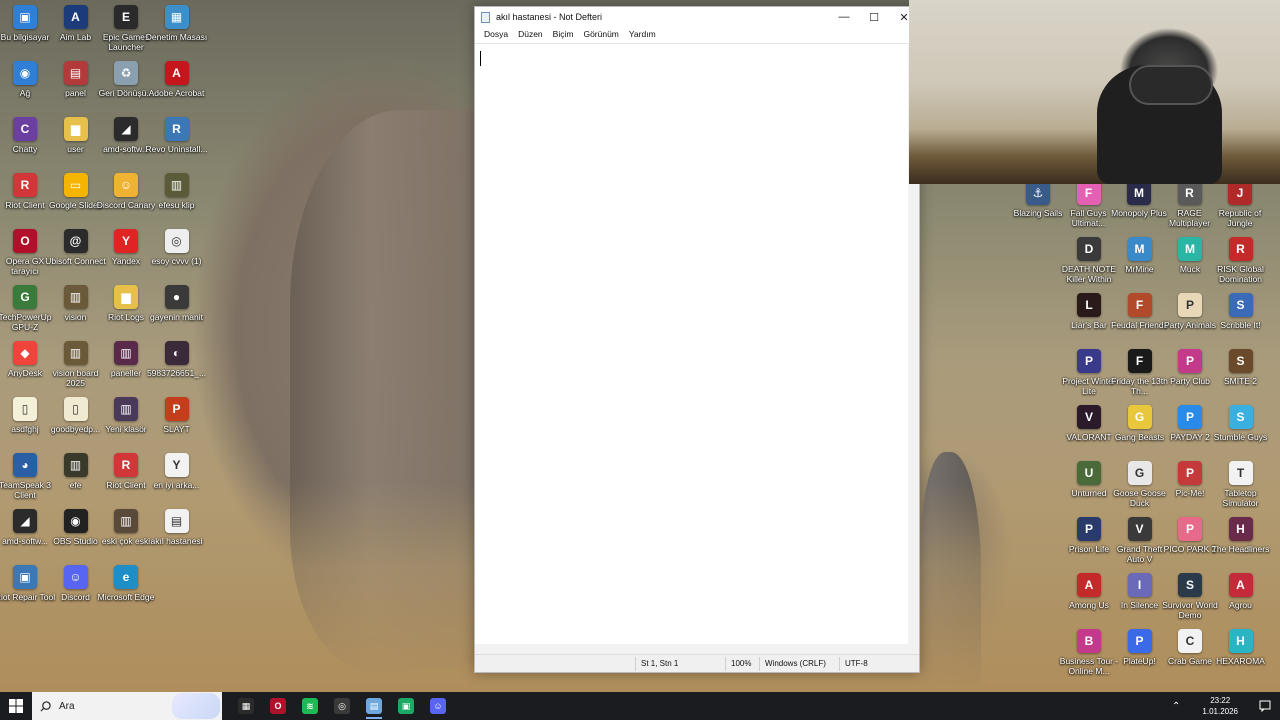  I want to click on file-goodbye-icon: ▯, so click(75, 409).